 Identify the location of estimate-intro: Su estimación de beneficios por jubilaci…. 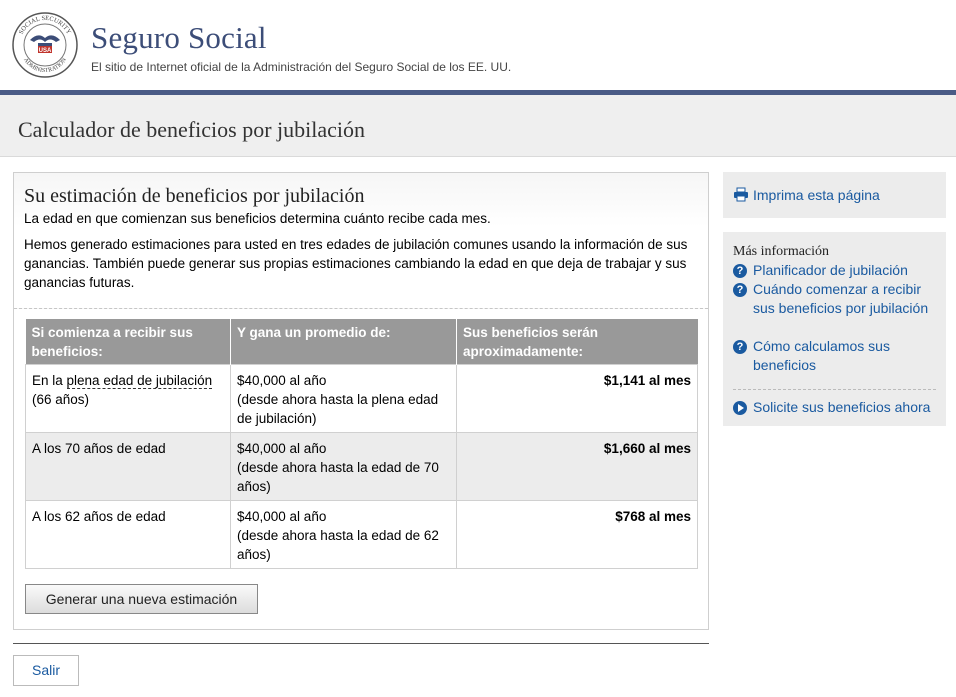
(361, 241).